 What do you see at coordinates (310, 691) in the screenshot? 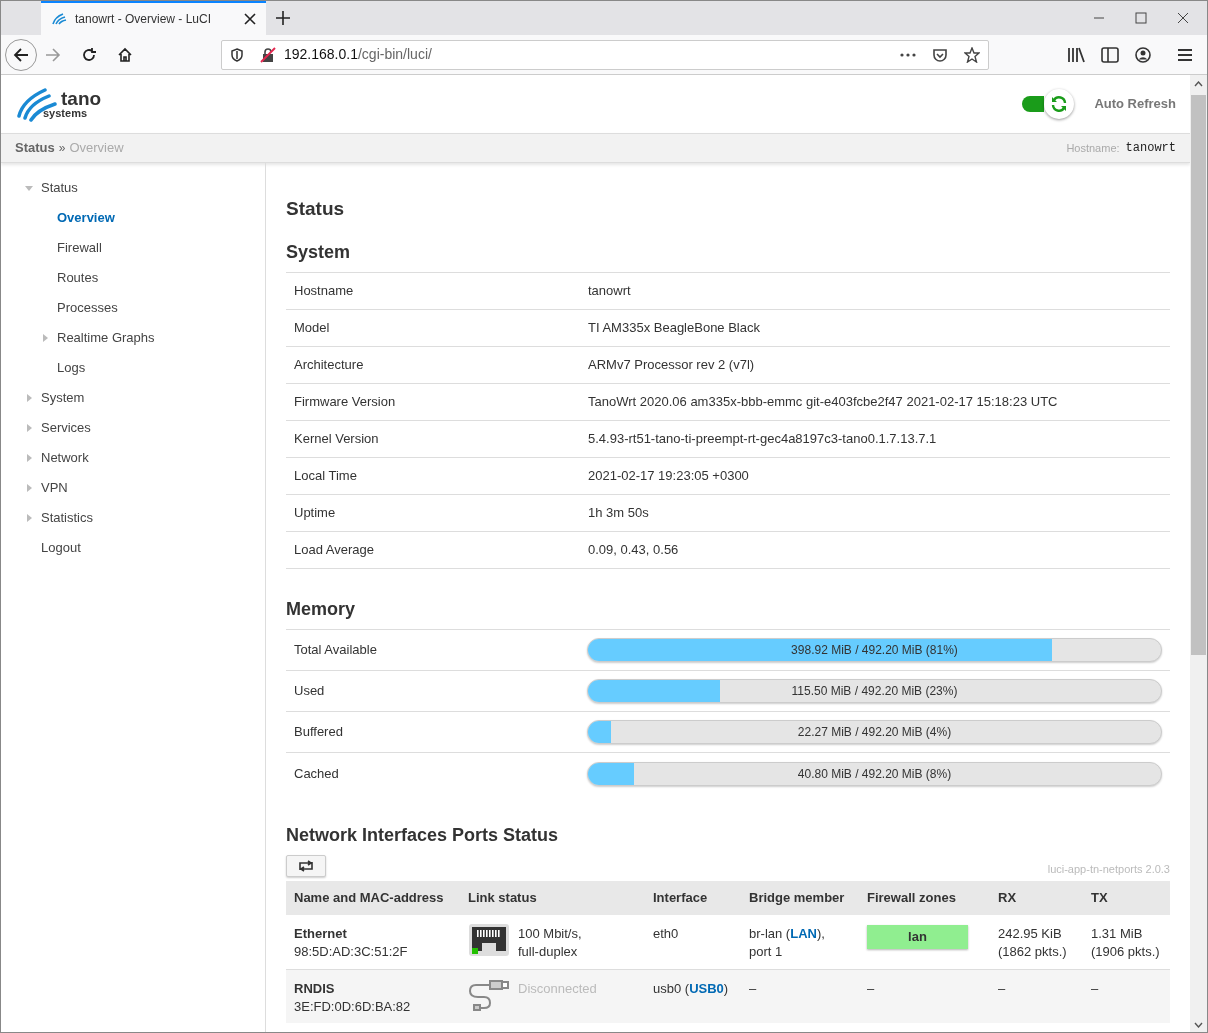
I see `field-label: Used` at bounding box center [310, 691].